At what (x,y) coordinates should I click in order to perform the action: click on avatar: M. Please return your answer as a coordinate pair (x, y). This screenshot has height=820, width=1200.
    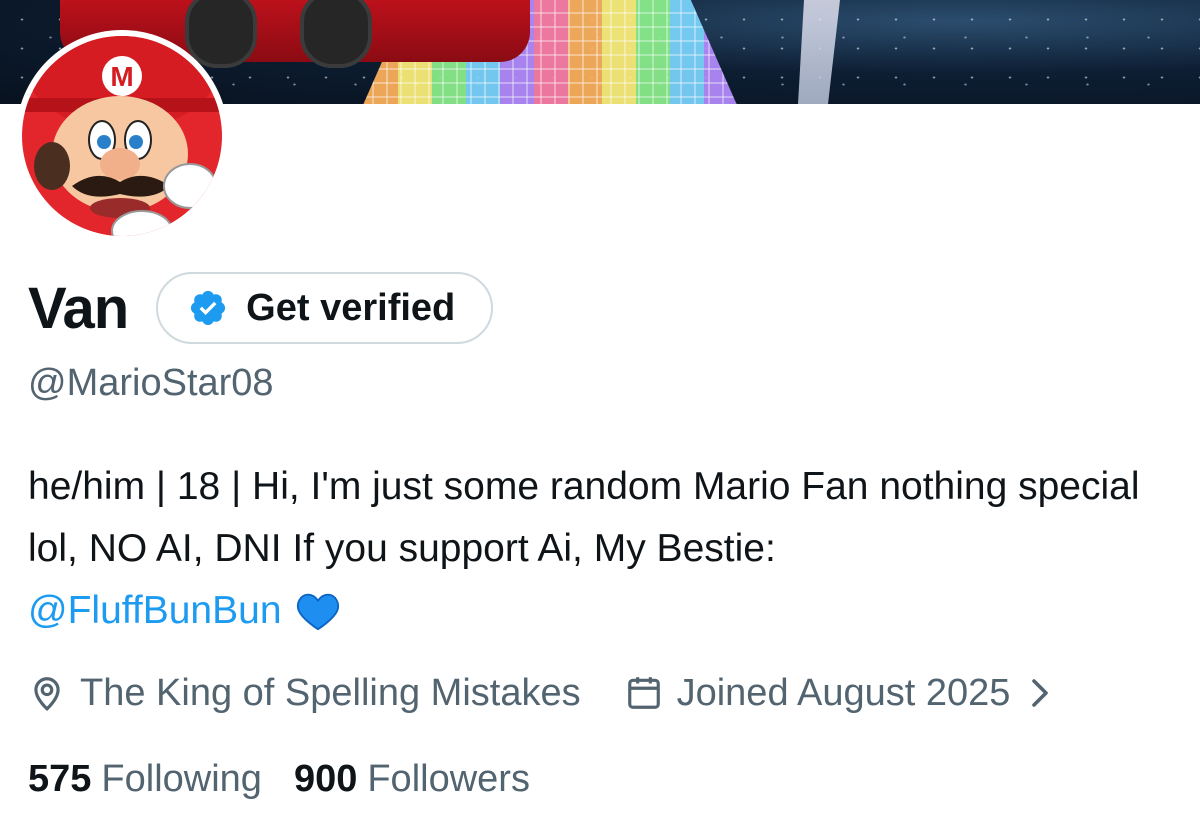
    Looking at the image, I should click on (122, 136).